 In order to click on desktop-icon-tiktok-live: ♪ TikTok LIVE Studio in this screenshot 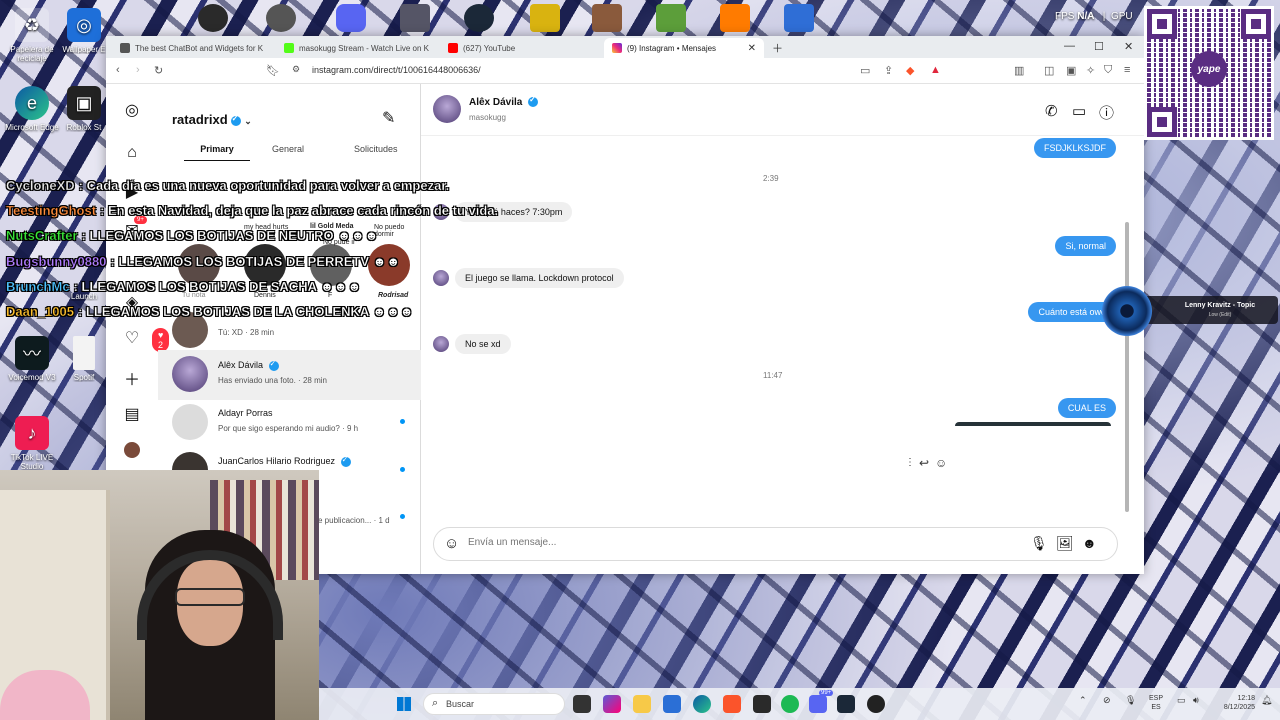, I will do `click(32, 443)`.